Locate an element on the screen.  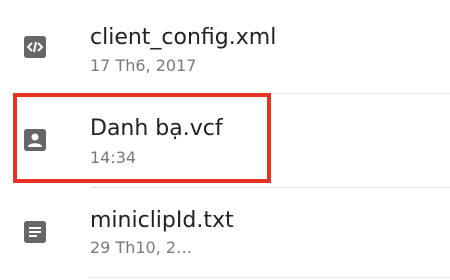
file-name: client_config.xml is located at coordinates (183, 37).